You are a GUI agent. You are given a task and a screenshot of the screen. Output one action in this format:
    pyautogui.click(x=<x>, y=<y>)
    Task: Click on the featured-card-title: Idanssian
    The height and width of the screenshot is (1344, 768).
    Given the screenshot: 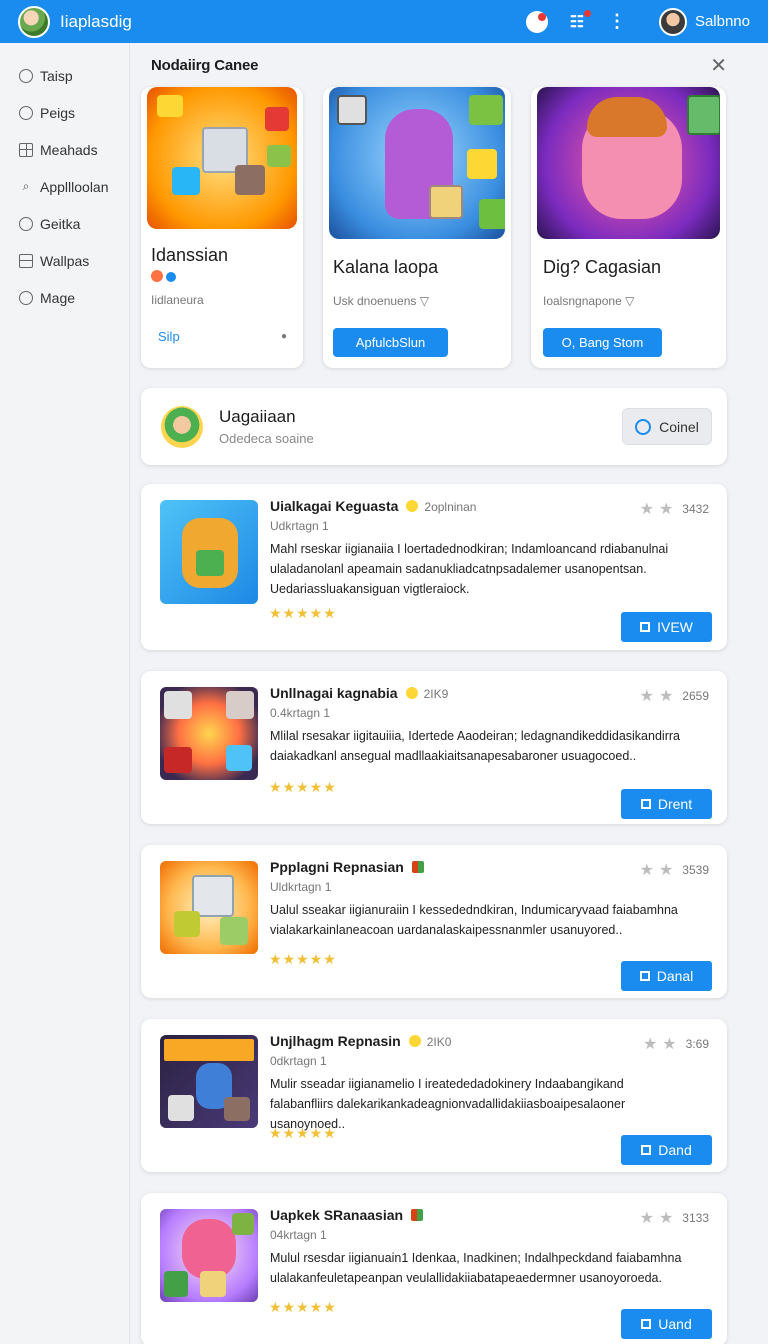 What is the action you would take?
    pyautogui.click(x=190, y=255)
    